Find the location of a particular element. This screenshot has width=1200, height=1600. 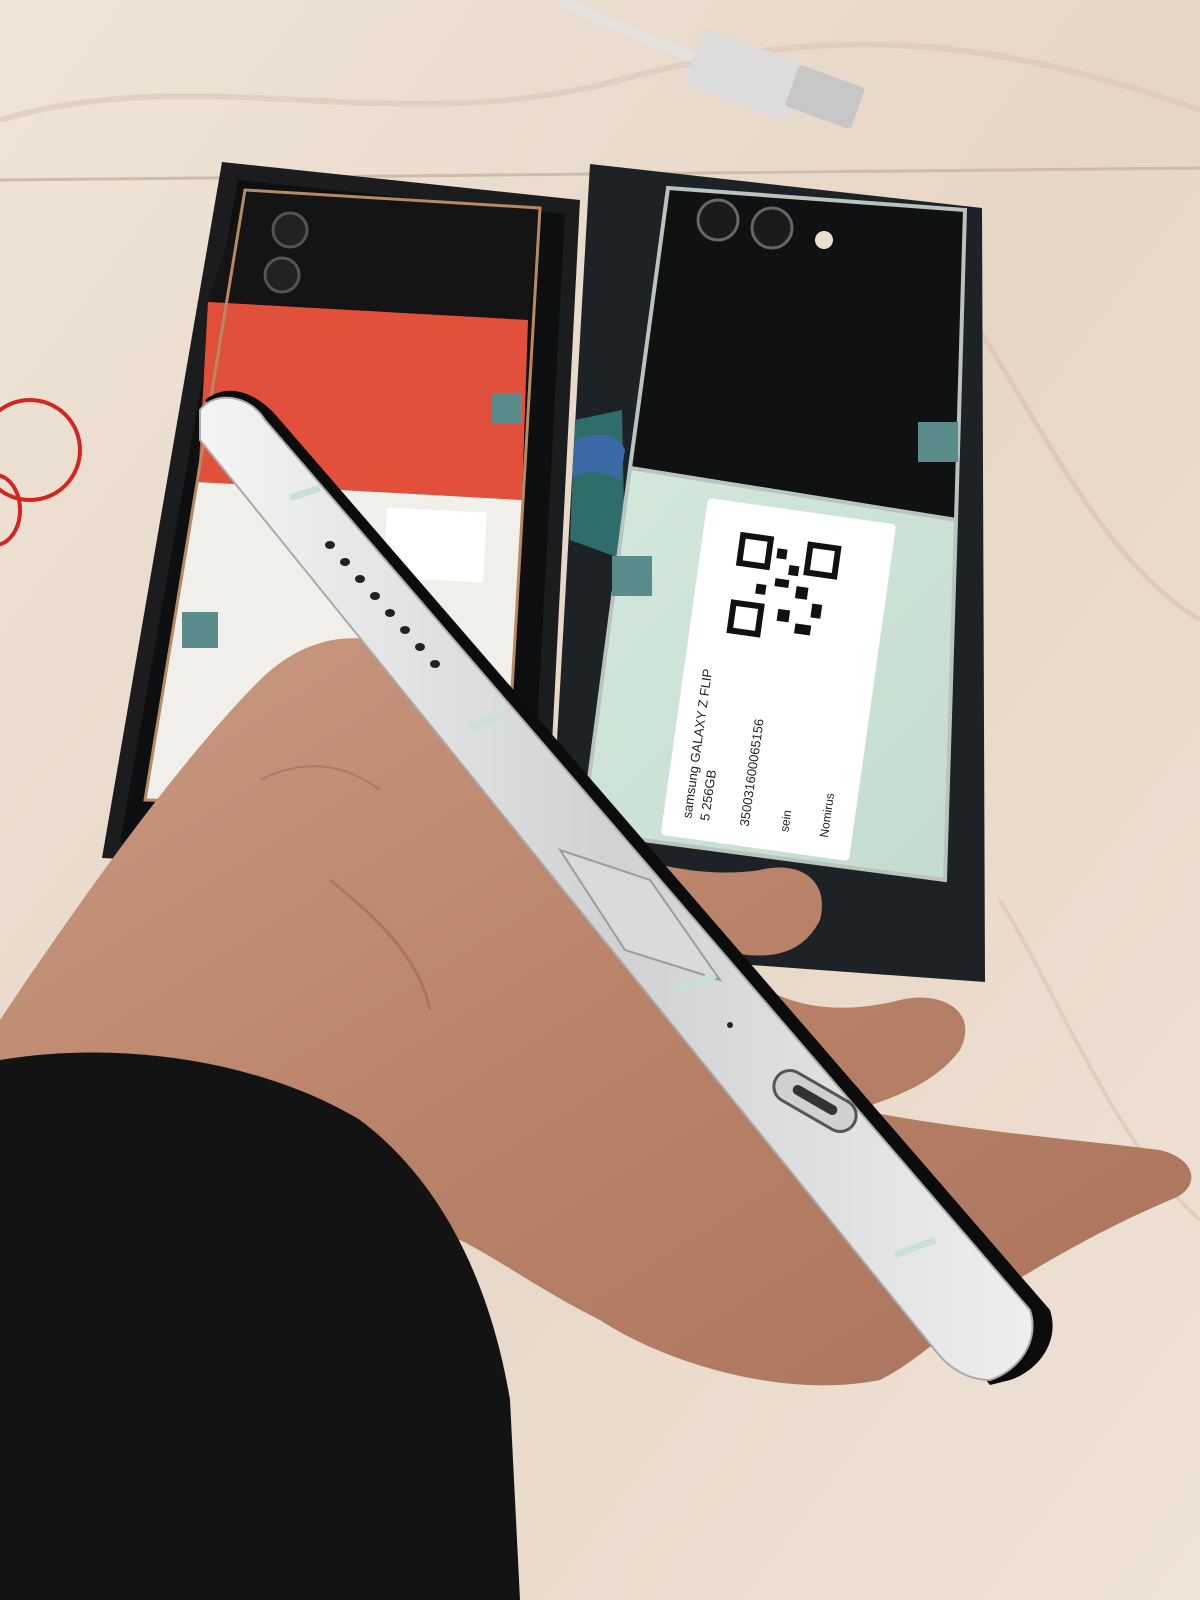

microphone-hole is located at coordinates (730, 1025).